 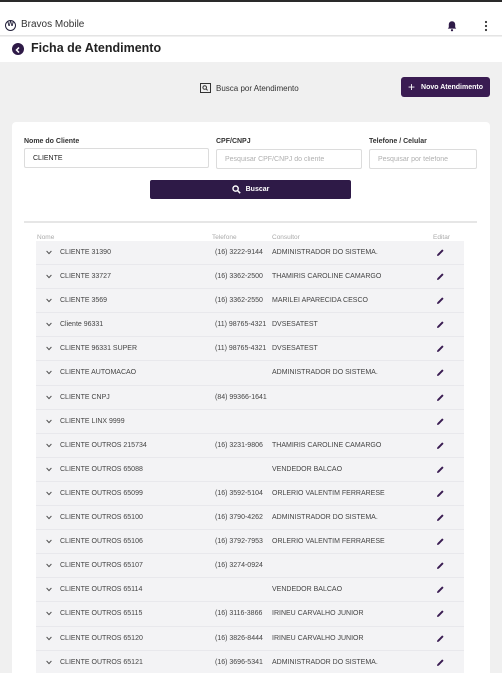 I want to click on cliente-nome: CLIENTE OUTROS 65099, so click(x=101, y=493).